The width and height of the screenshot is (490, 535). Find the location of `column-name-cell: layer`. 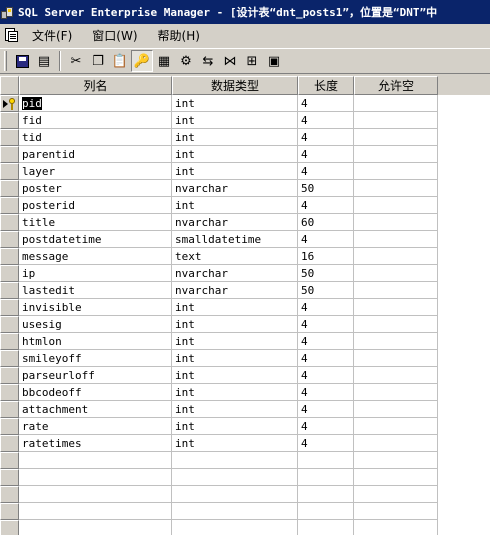

column-name-cell: layer is located at coordinates (95, 171).